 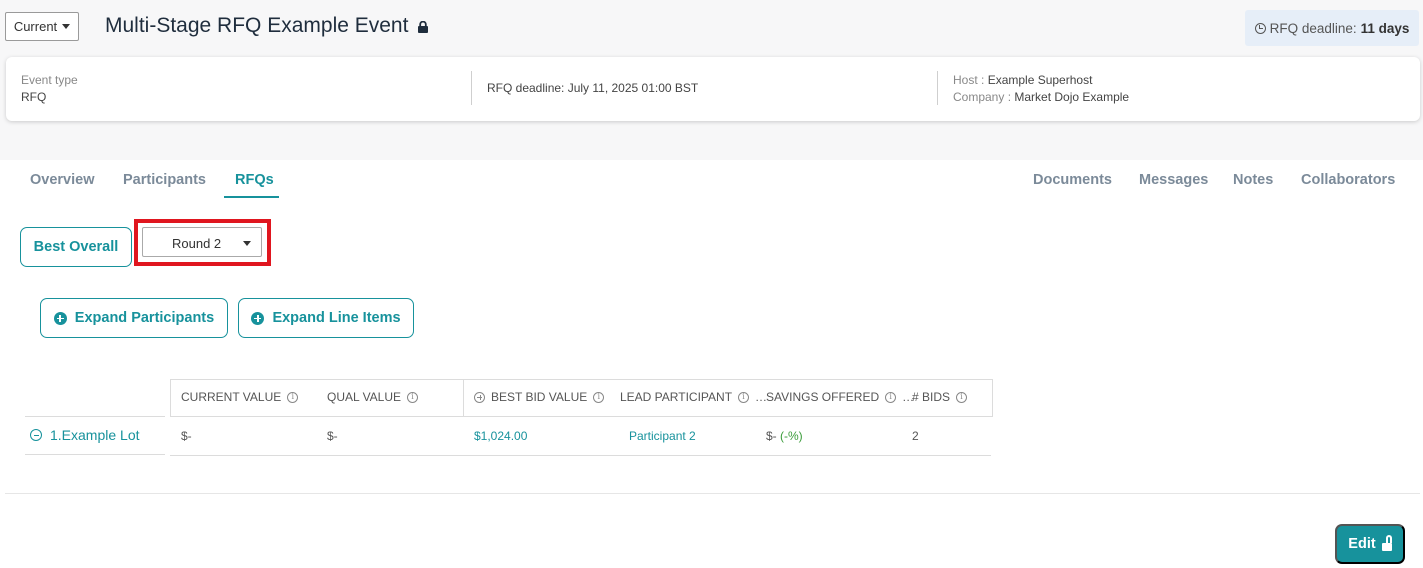 What do you see at coordinates (992, 398) in the screenshot?
I see `table-border-right` at bounding box center [992, 398].